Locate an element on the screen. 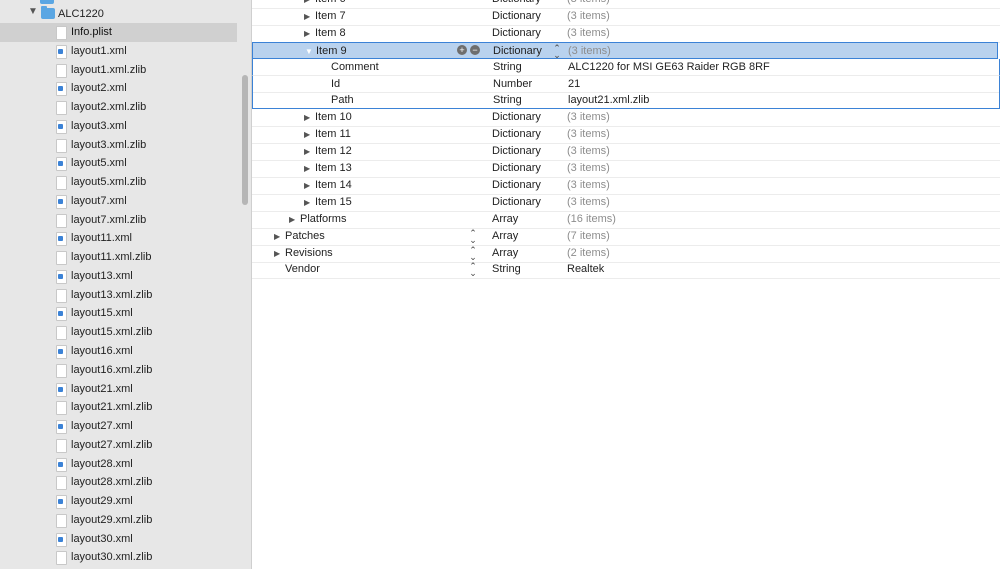 The image size is (1000, 569). file-list-item: layout5.xml.zlib is located at coordinates (125, 182).